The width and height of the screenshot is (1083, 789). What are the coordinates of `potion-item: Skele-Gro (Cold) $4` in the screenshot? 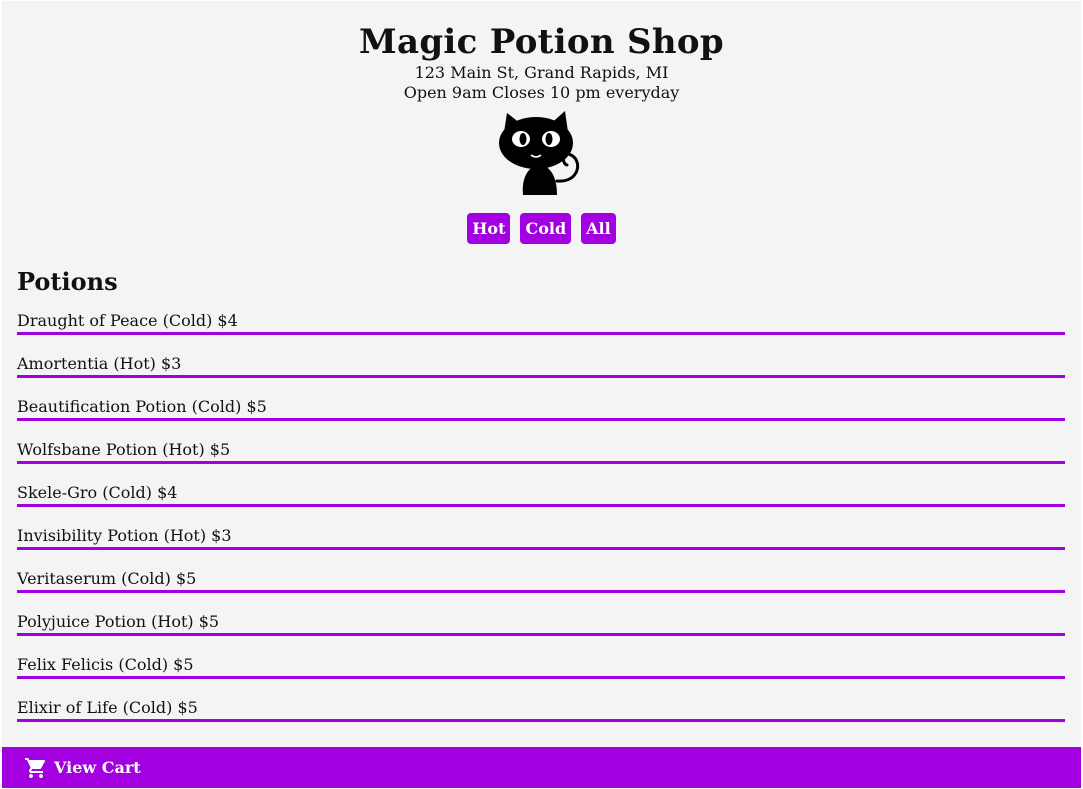 It's located at (541, 494).